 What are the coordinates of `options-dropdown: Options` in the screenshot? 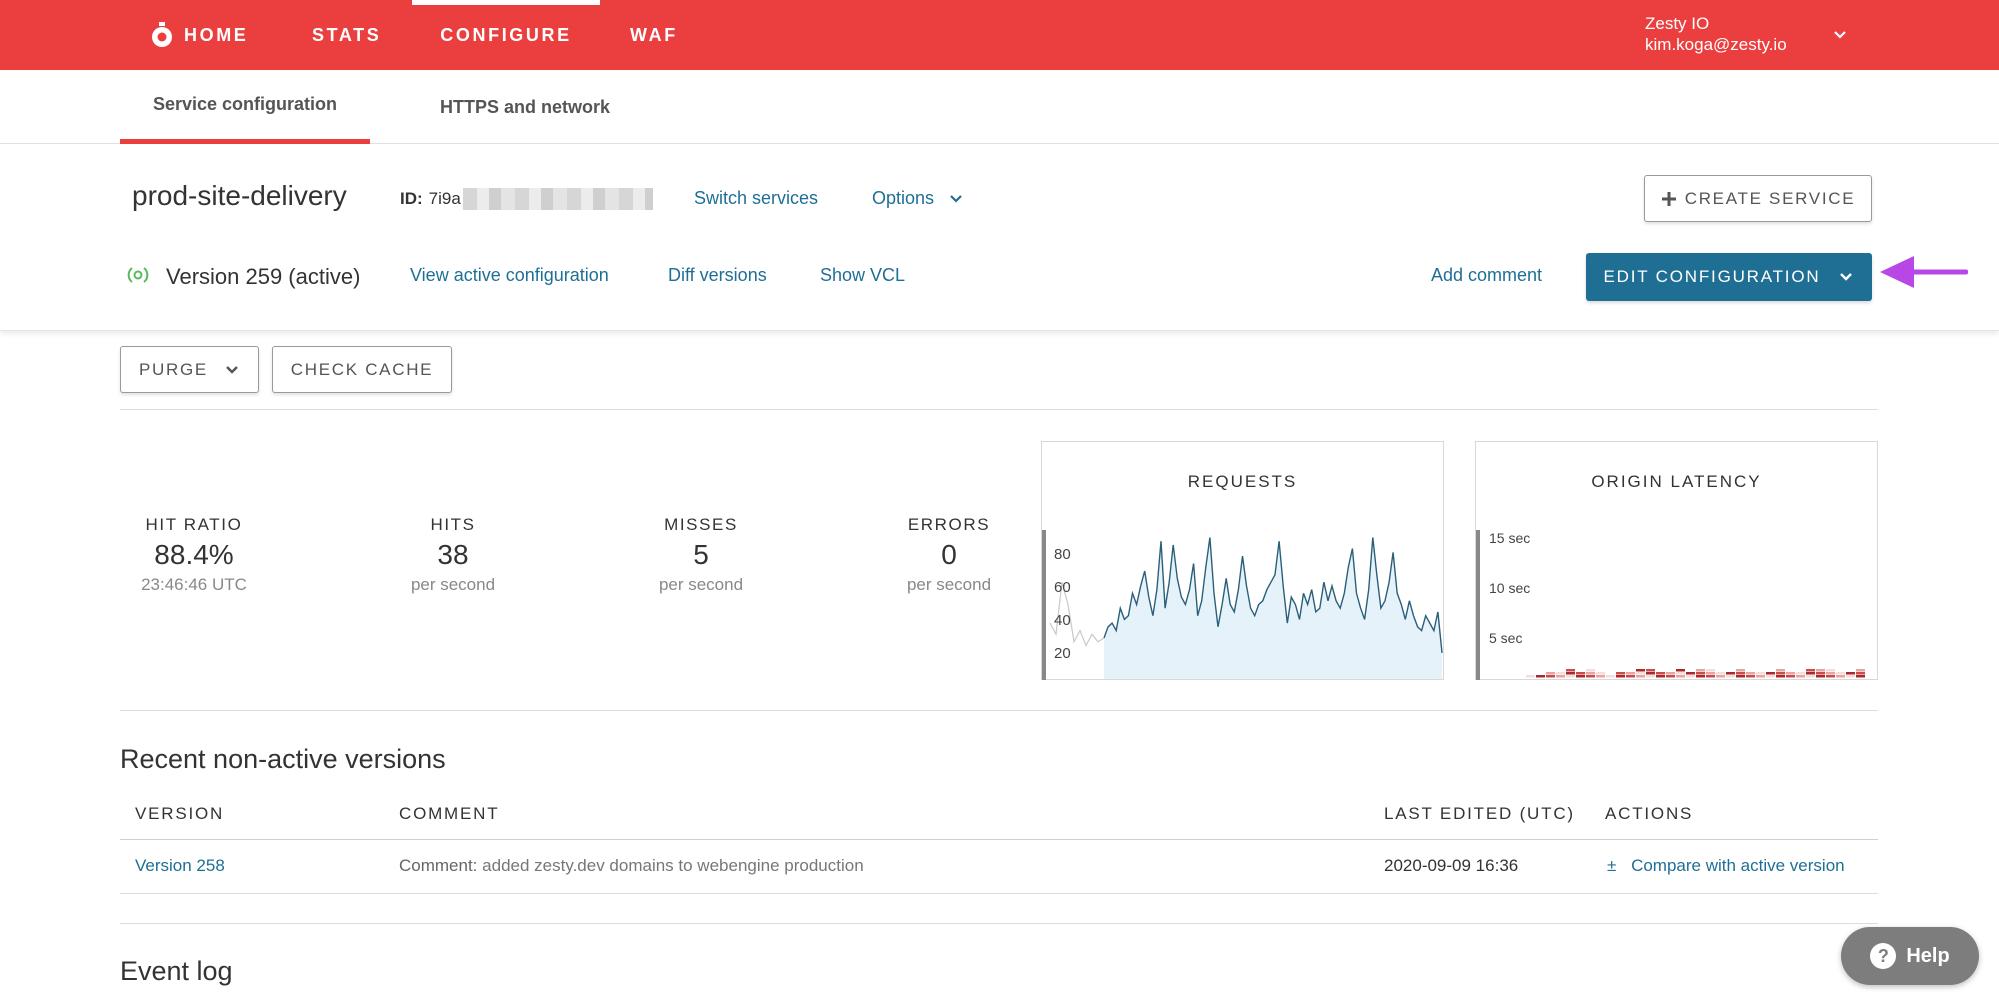 It's located at (917, 198).